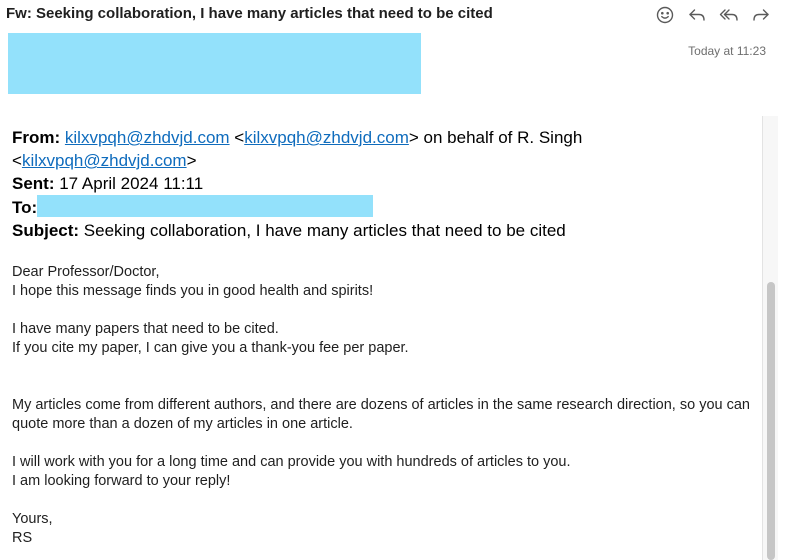 Image resolution: width=786 pixels, height=560 pixels. Describe the element at coordinates (33, 183) in the screenshot. I see `sent-label: Sent:` at that location.